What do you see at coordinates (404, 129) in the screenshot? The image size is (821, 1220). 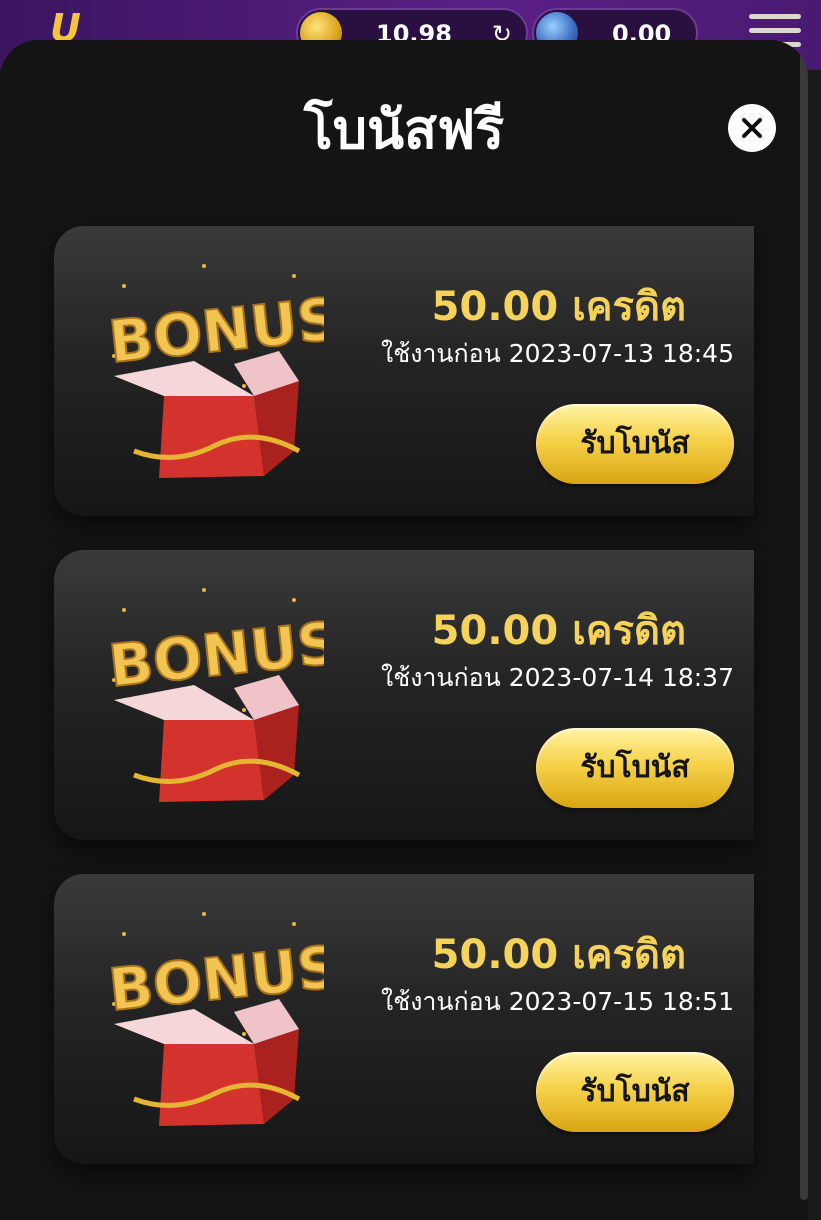 I see `modal-title: โบนัสฟรี` at bounding box center [404, 129].